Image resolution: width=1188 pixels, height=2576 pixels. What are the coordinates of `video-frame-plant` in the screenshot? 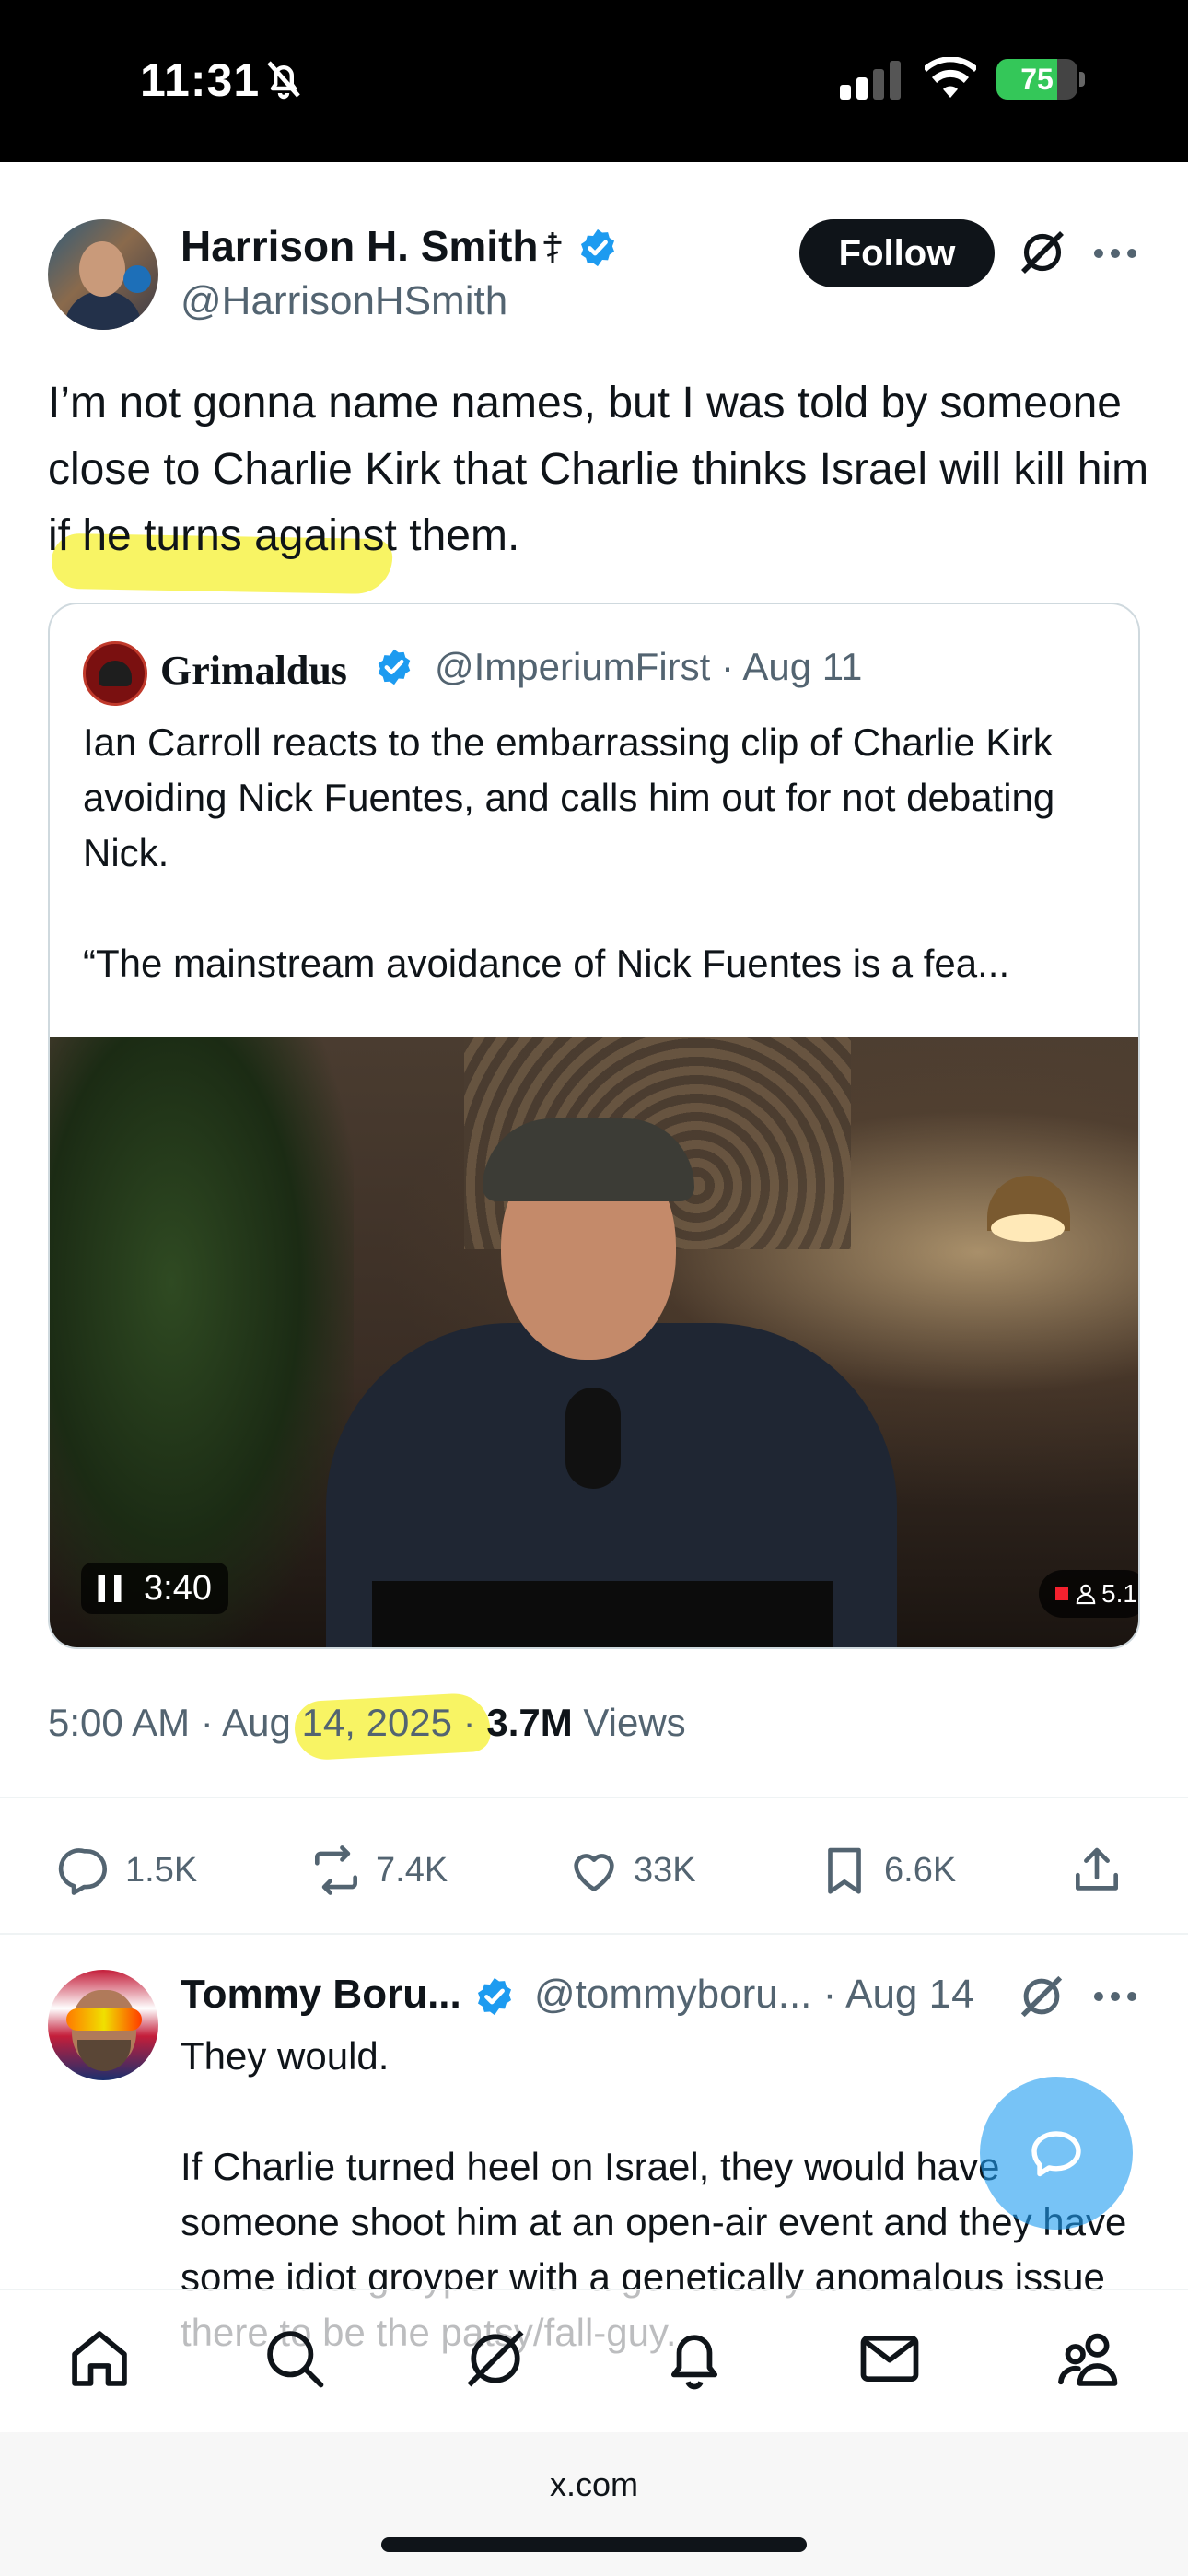 It's located at (202, 1342).